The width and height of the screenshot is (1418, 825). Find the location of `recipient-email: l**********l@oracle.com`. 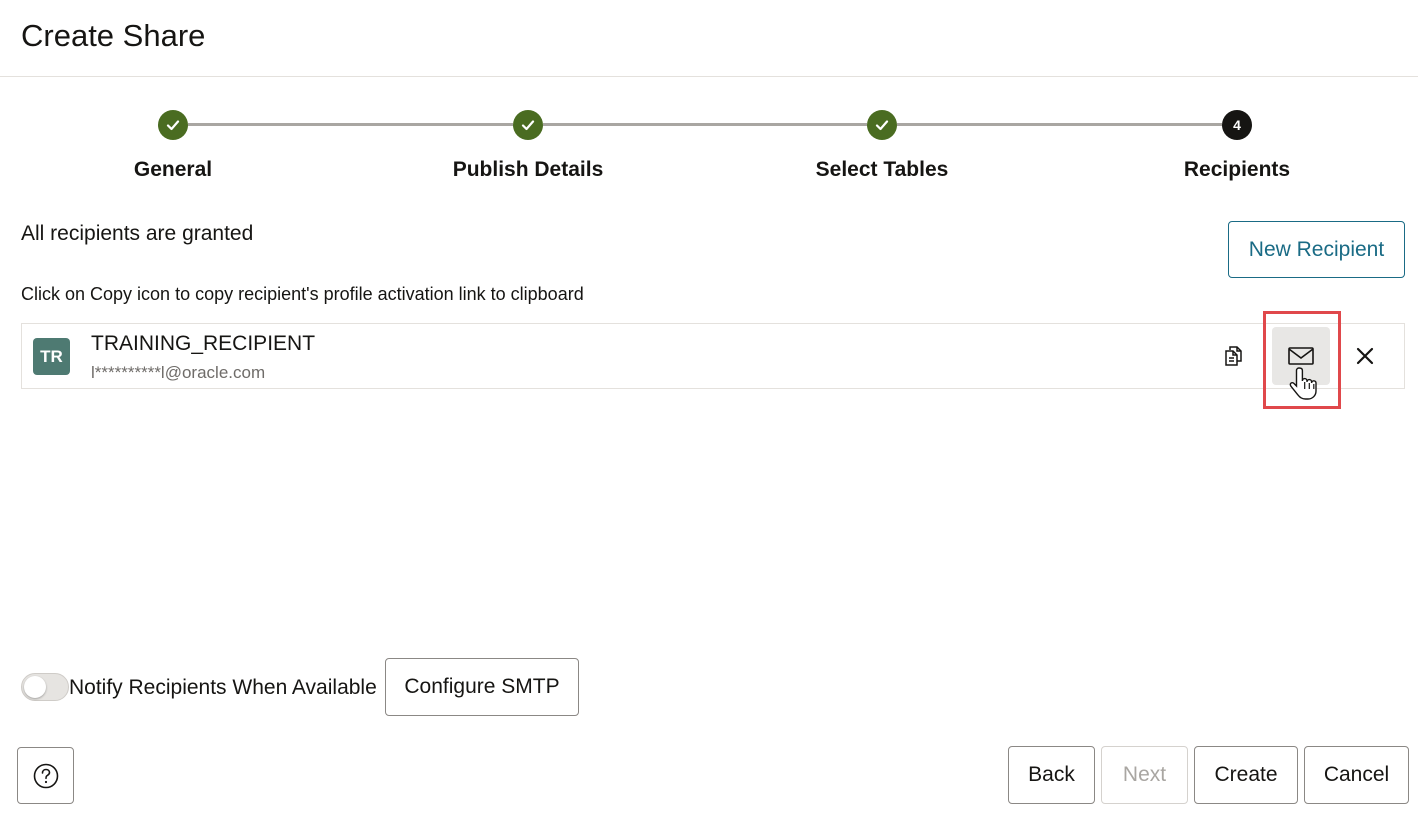

recipient-email: l**********l@oracle.com is located at coordinates (178, 372).